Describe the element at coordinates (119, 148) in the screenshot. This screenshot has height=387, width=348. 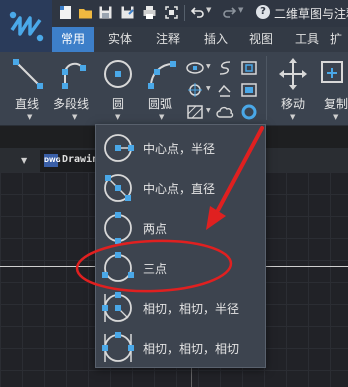
I see `circle-center-radius-icon` at that location.